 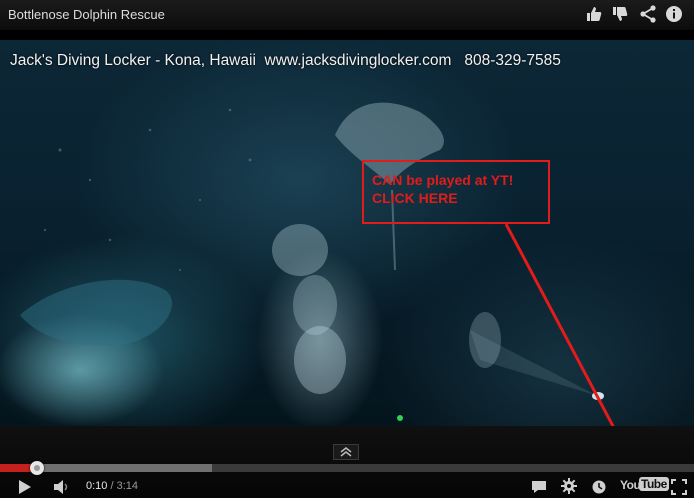 What do you see at coordinates (86, 14) in the screenshot?
I see `video-title: Bottlenose Dolphin Rescue` at bounding box center [86, 14].